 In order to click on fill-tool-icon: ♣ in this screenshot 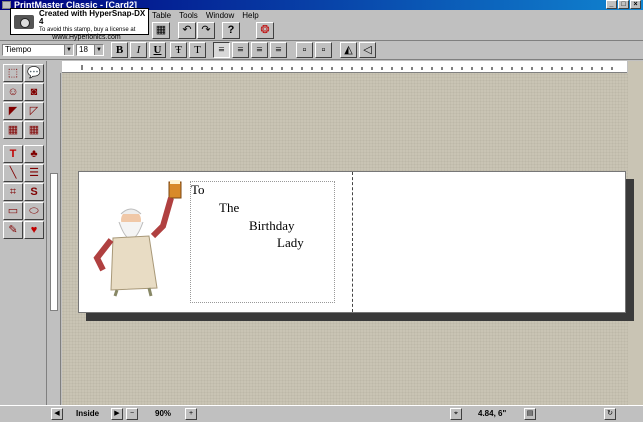, I will do `click(34, 154)`.